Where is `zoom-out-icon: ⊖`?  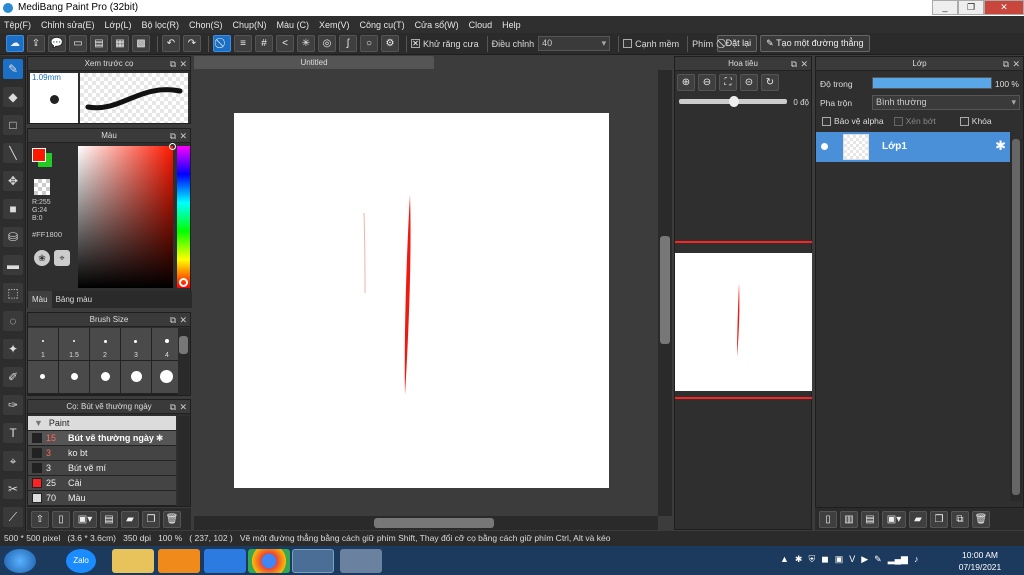
zoom-out-icon: ⊖ is located at coordinates (707, 82).